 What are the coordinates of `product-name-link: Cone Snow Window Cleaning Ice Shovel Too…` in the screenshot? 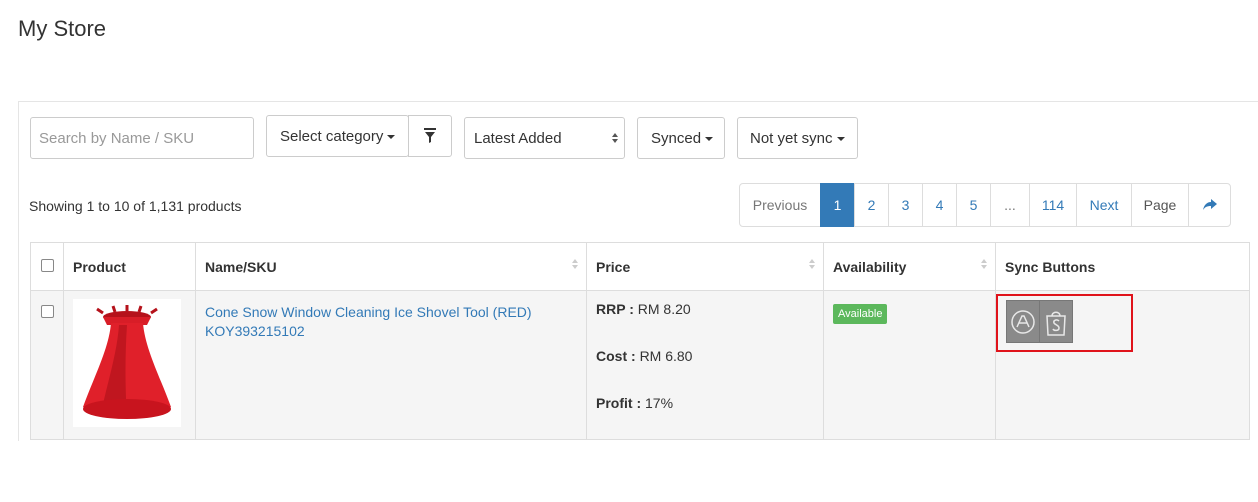 It's located at (391, 312).